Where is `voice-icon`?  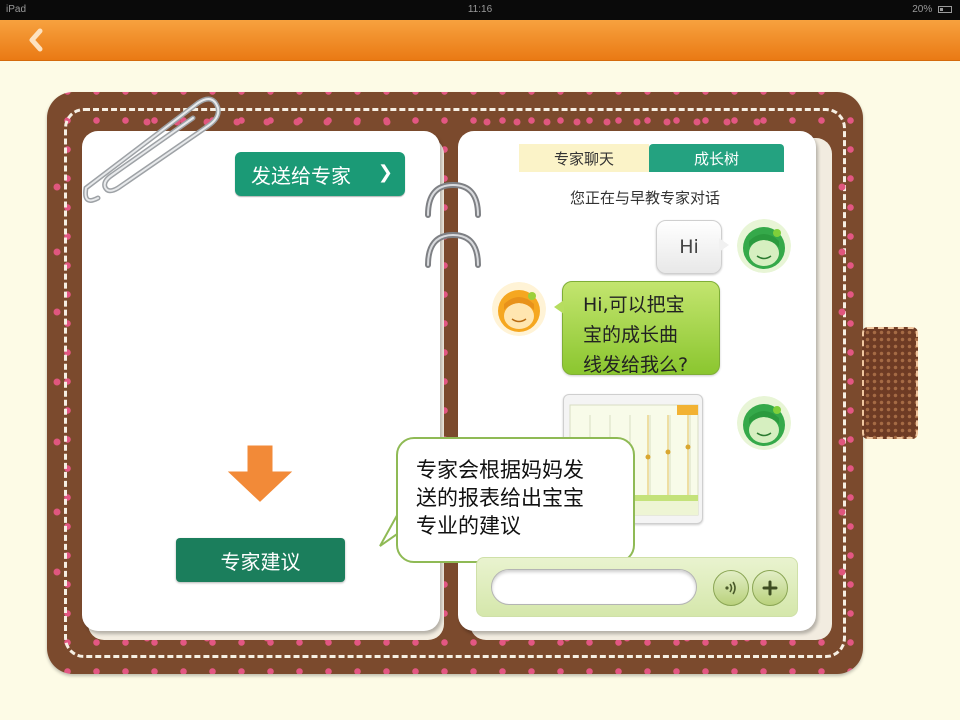 voice-icon is located at coordinates (730, 588).